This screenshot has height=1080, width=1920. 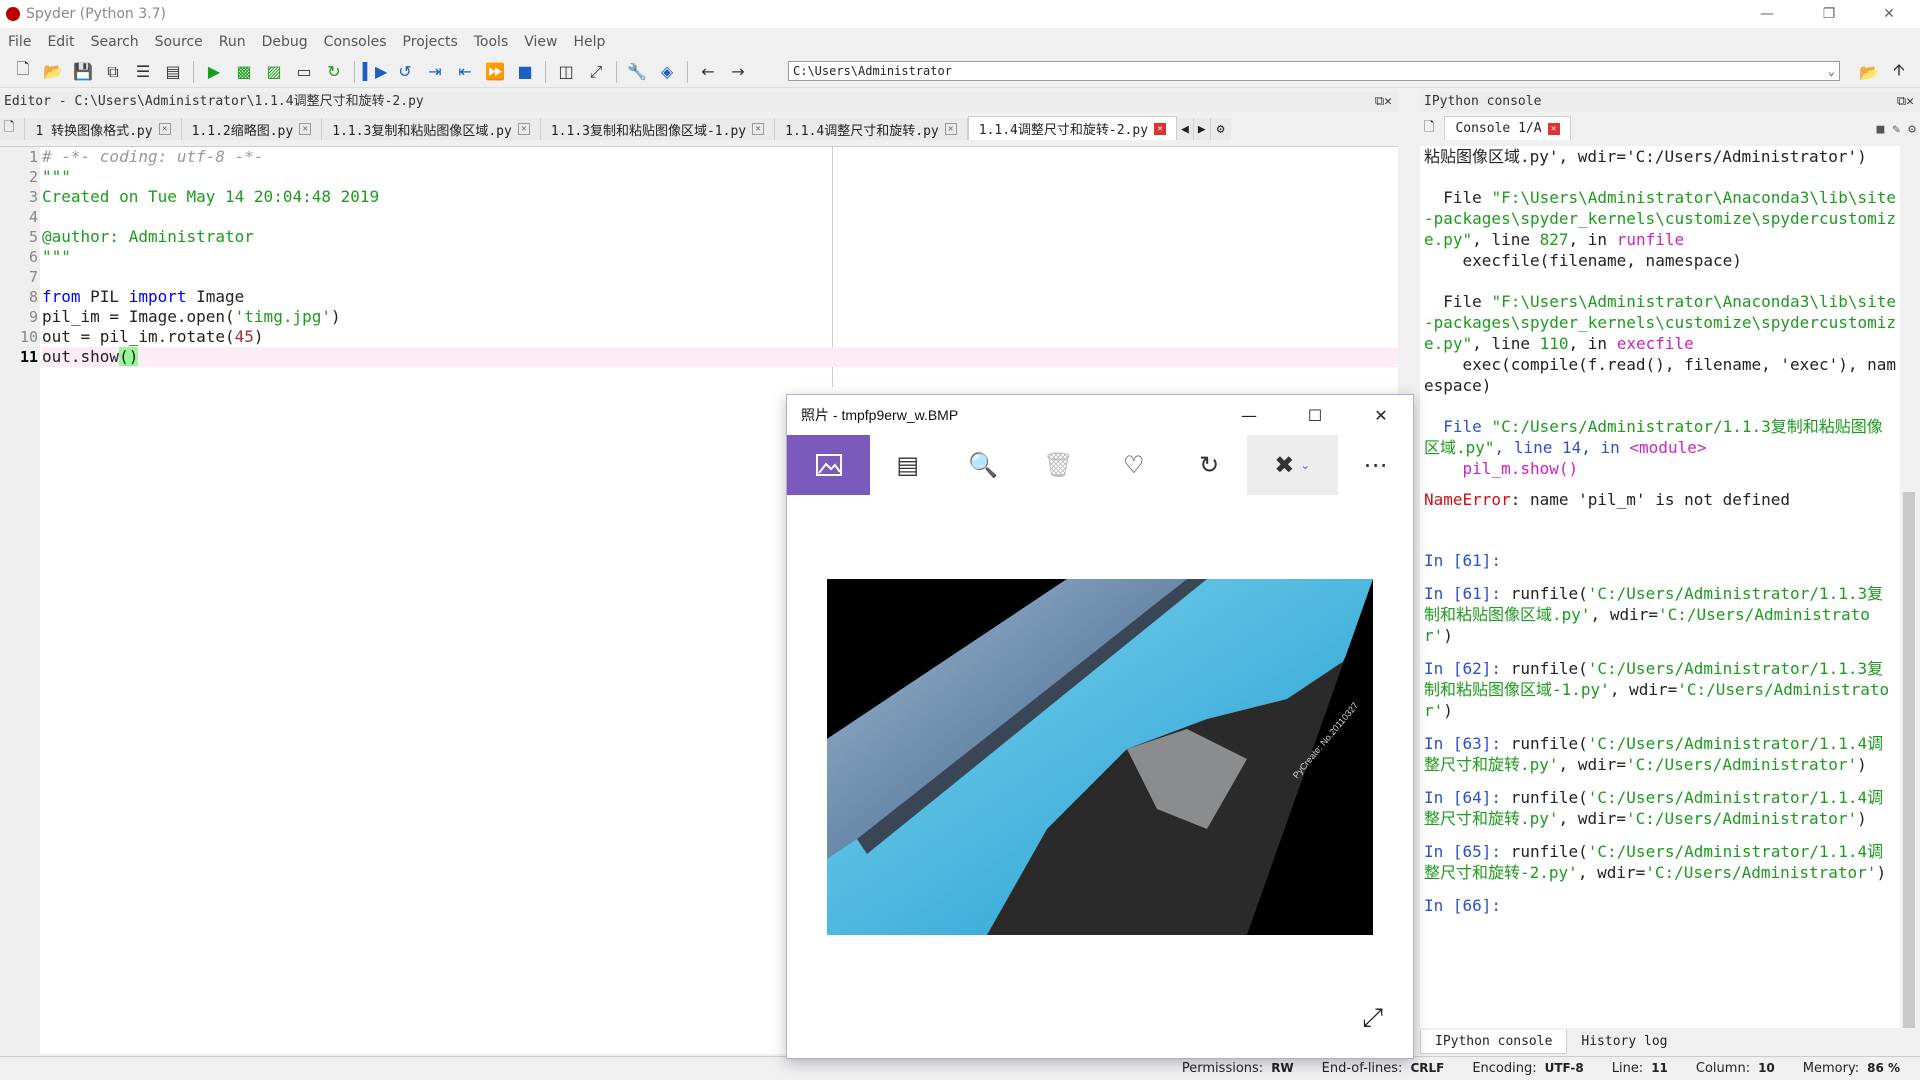 What do you see at coordinates (115, 42) in the screenshot?
I see `menu-search: Search` at bounding box center [115, 42].